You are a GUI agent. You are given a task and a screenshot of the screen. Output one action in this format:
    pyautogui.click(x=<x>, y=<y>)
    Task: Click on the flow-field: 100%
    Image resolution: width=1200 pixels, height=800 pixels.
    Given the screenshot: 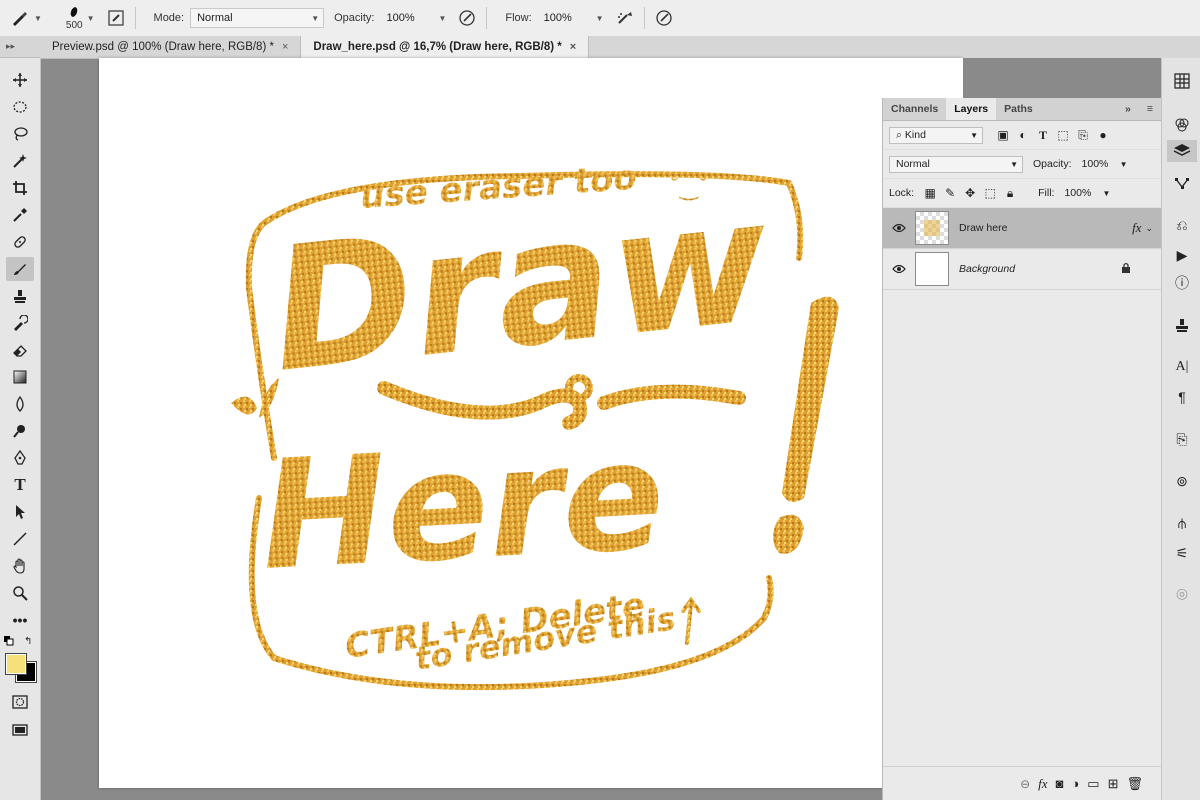 What is the action you would take?
    pyautogui.click(x=565, y=18)
    